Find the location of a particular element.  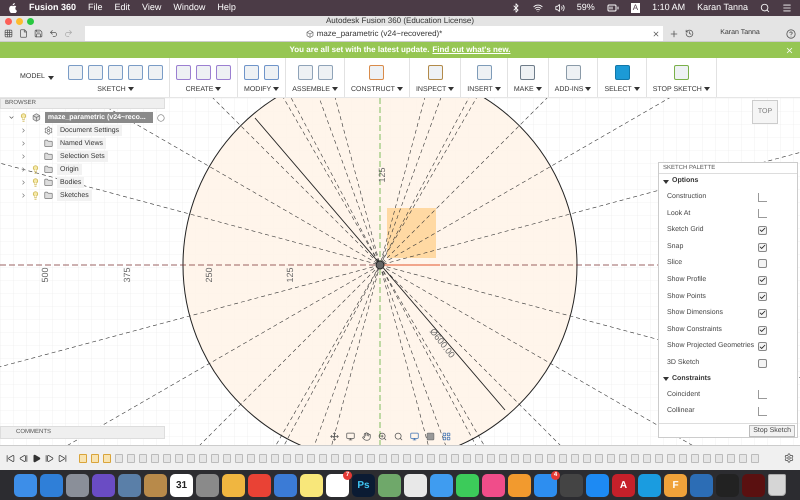

look-at-icon is located at coordinates (350, 436).